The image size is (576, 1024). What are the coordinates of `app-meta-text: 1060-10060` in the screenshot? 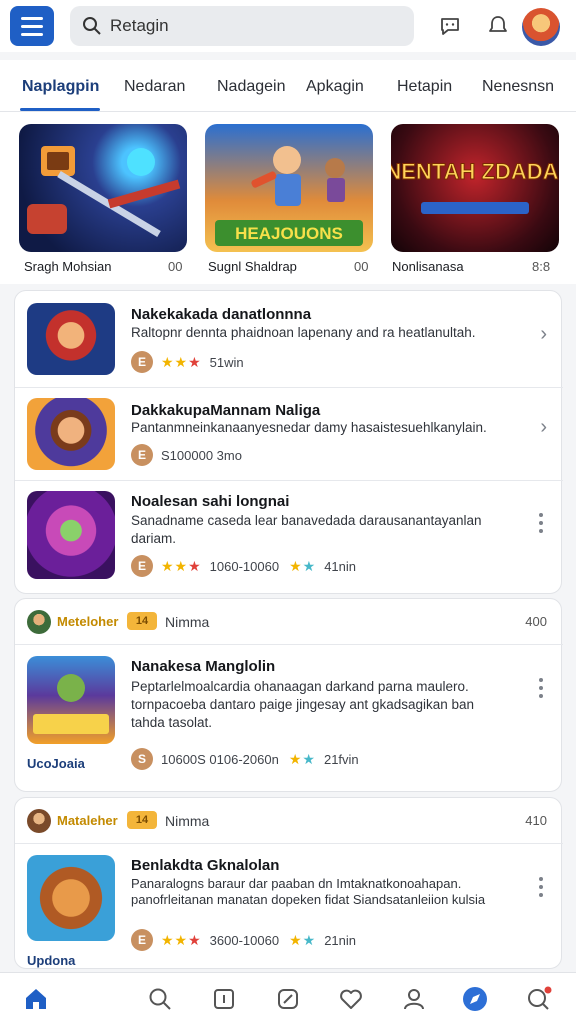 It's located at (244, 566).